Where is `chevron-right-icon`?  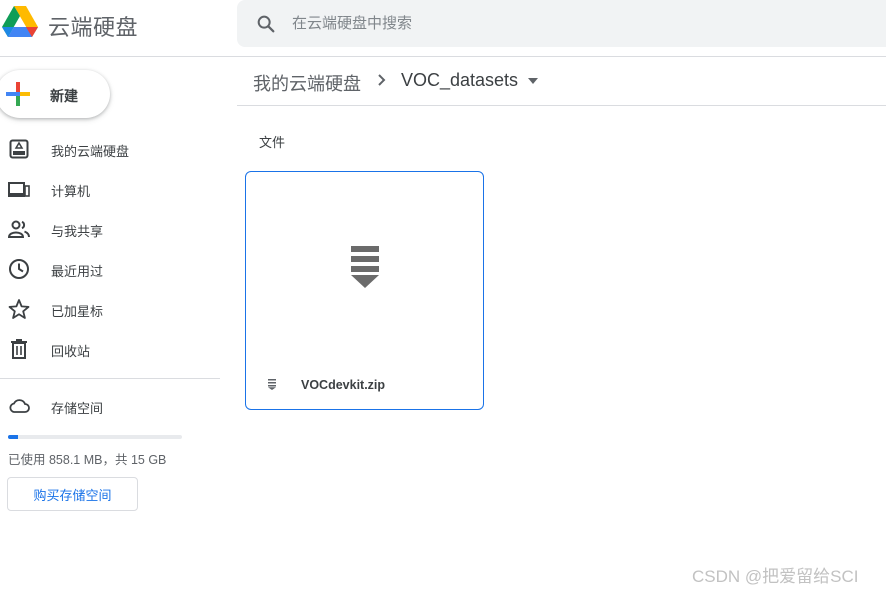 chevron-right-icon is located at coordinates (382, 80).